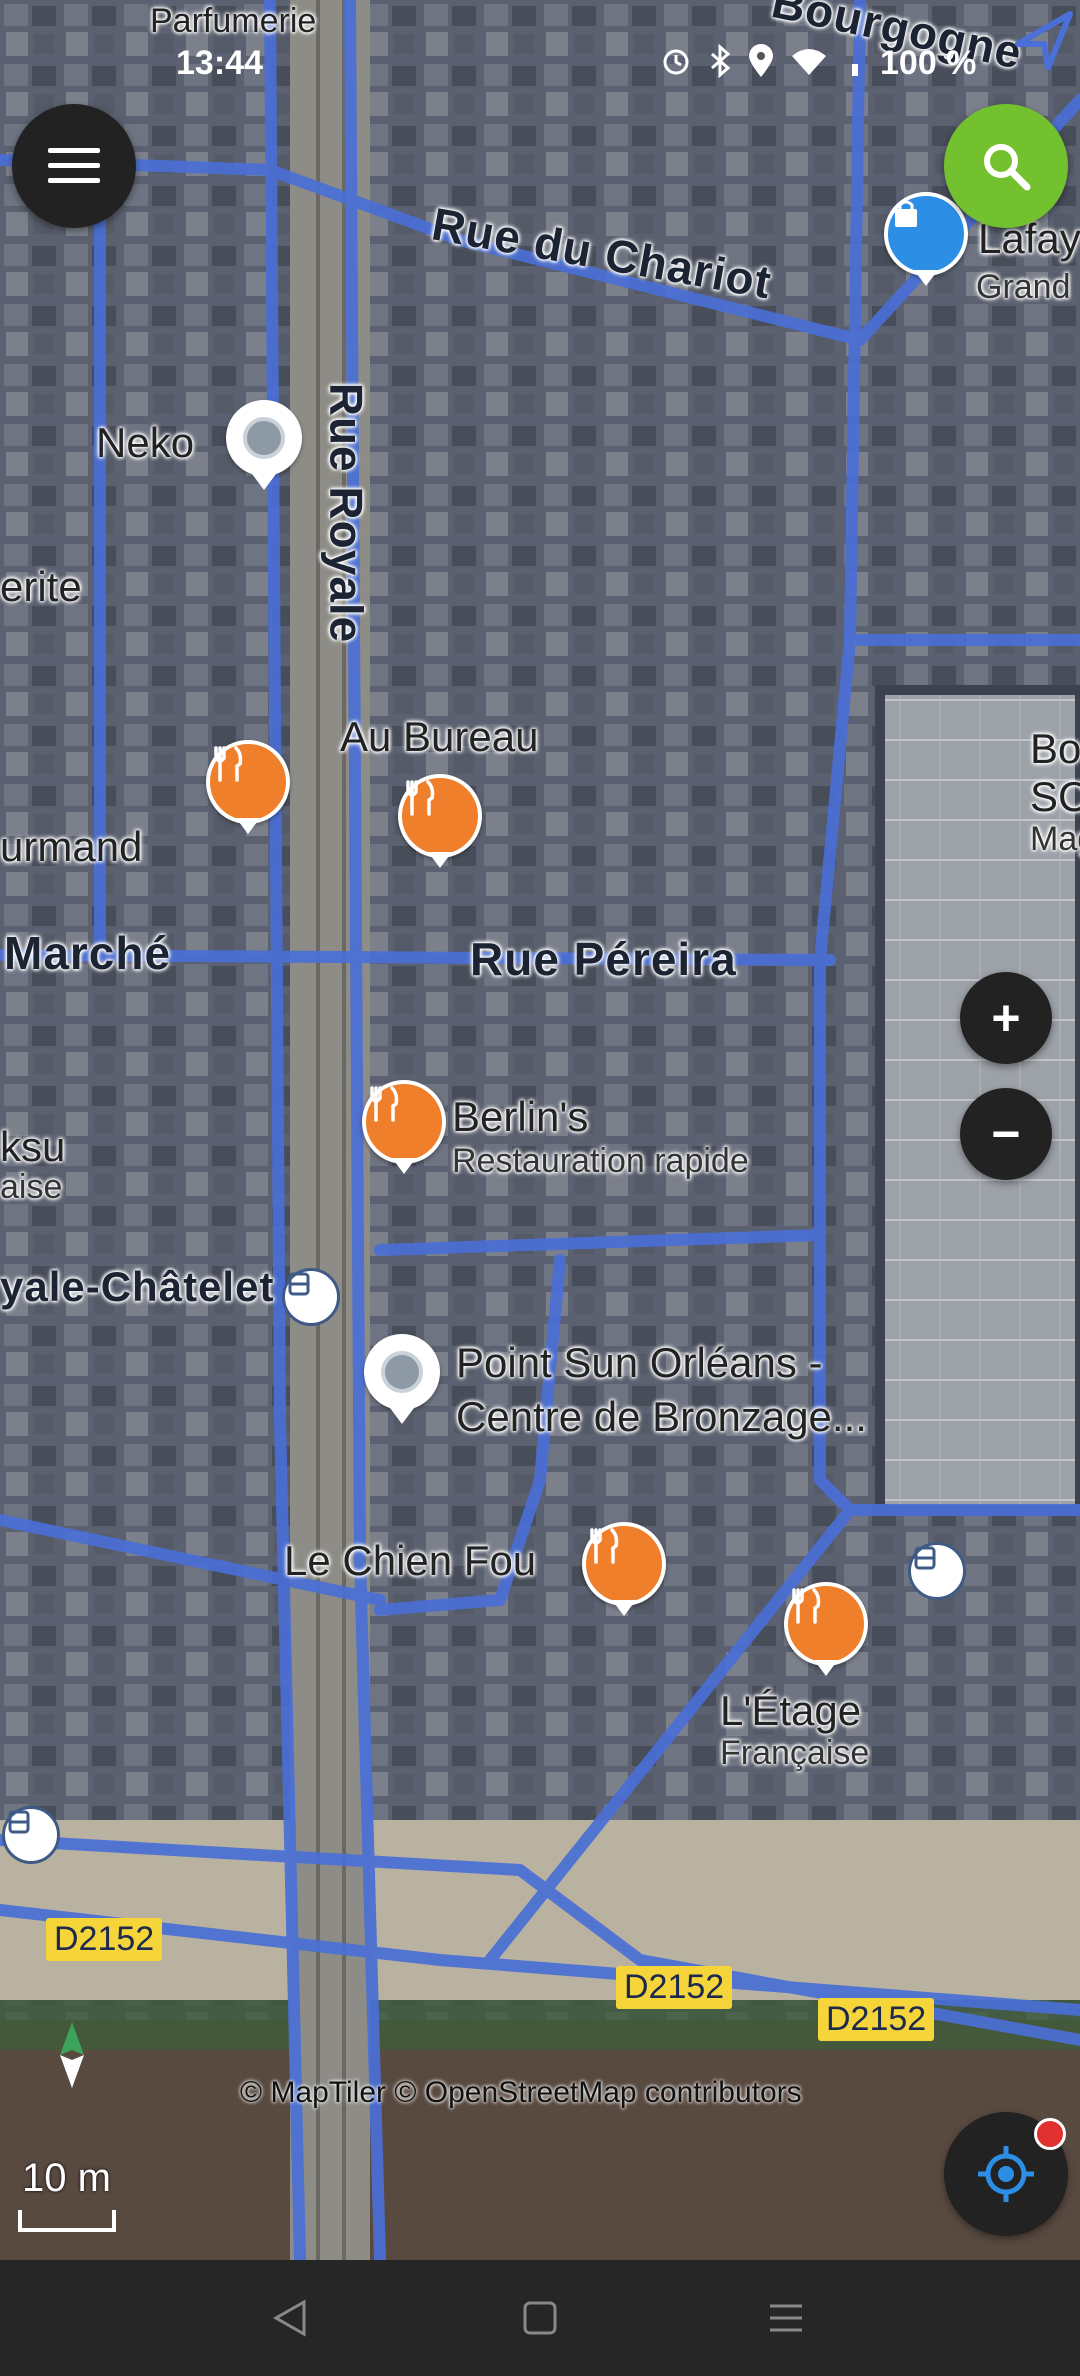 The height and width of the screenshot is (2376, 1080). What do you see at coordinates (264, 438) in the screenshot?
I see `poi-marker-neko` at bounding box center [264, 438].